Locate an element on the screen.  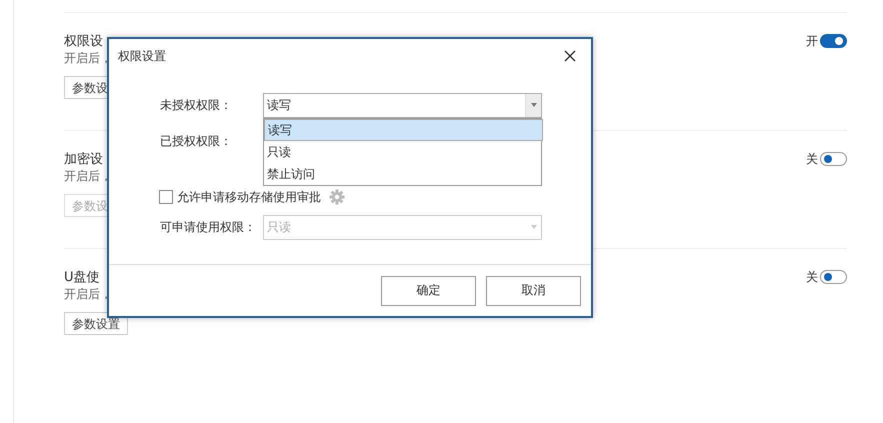
checkbox-label: 允许申请移动存储使用审批 is located at coordinates (249, 197).